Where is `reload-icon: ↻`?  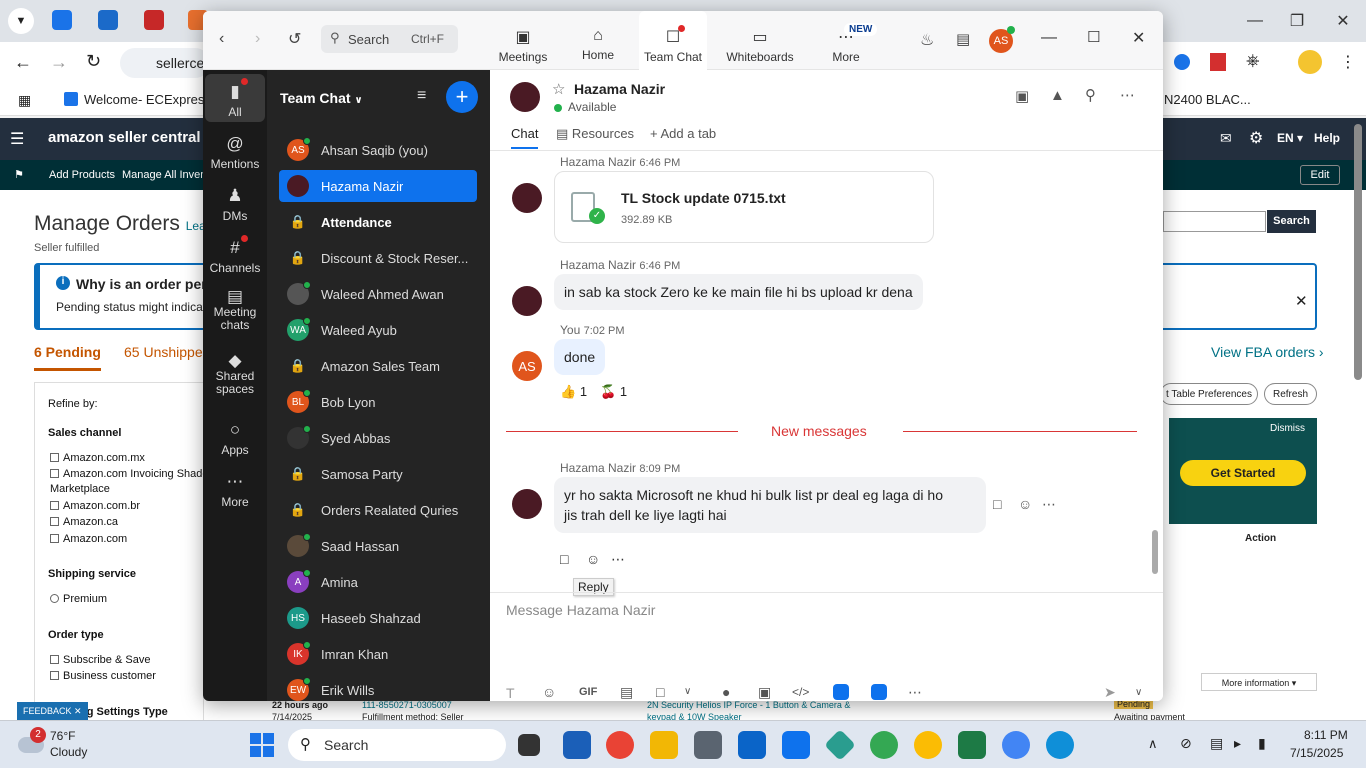
reload-icon: ↻ is located at coordinates (93, 61).